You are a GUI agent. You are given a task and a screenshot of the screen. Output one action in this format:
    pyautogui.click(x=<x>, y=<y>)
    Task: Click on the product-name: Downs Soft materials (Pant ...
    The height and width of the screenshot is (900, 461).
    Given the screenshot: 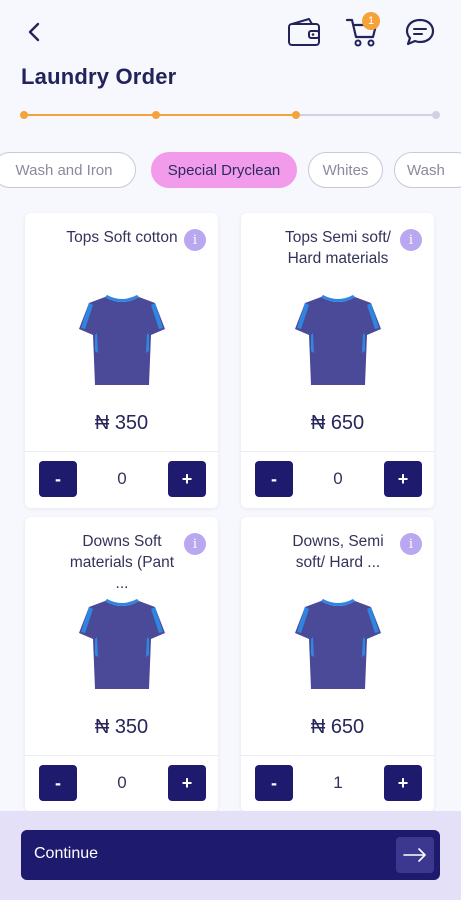 What is the action you would take?
    pyautogui.click(x=122, y=562)
    